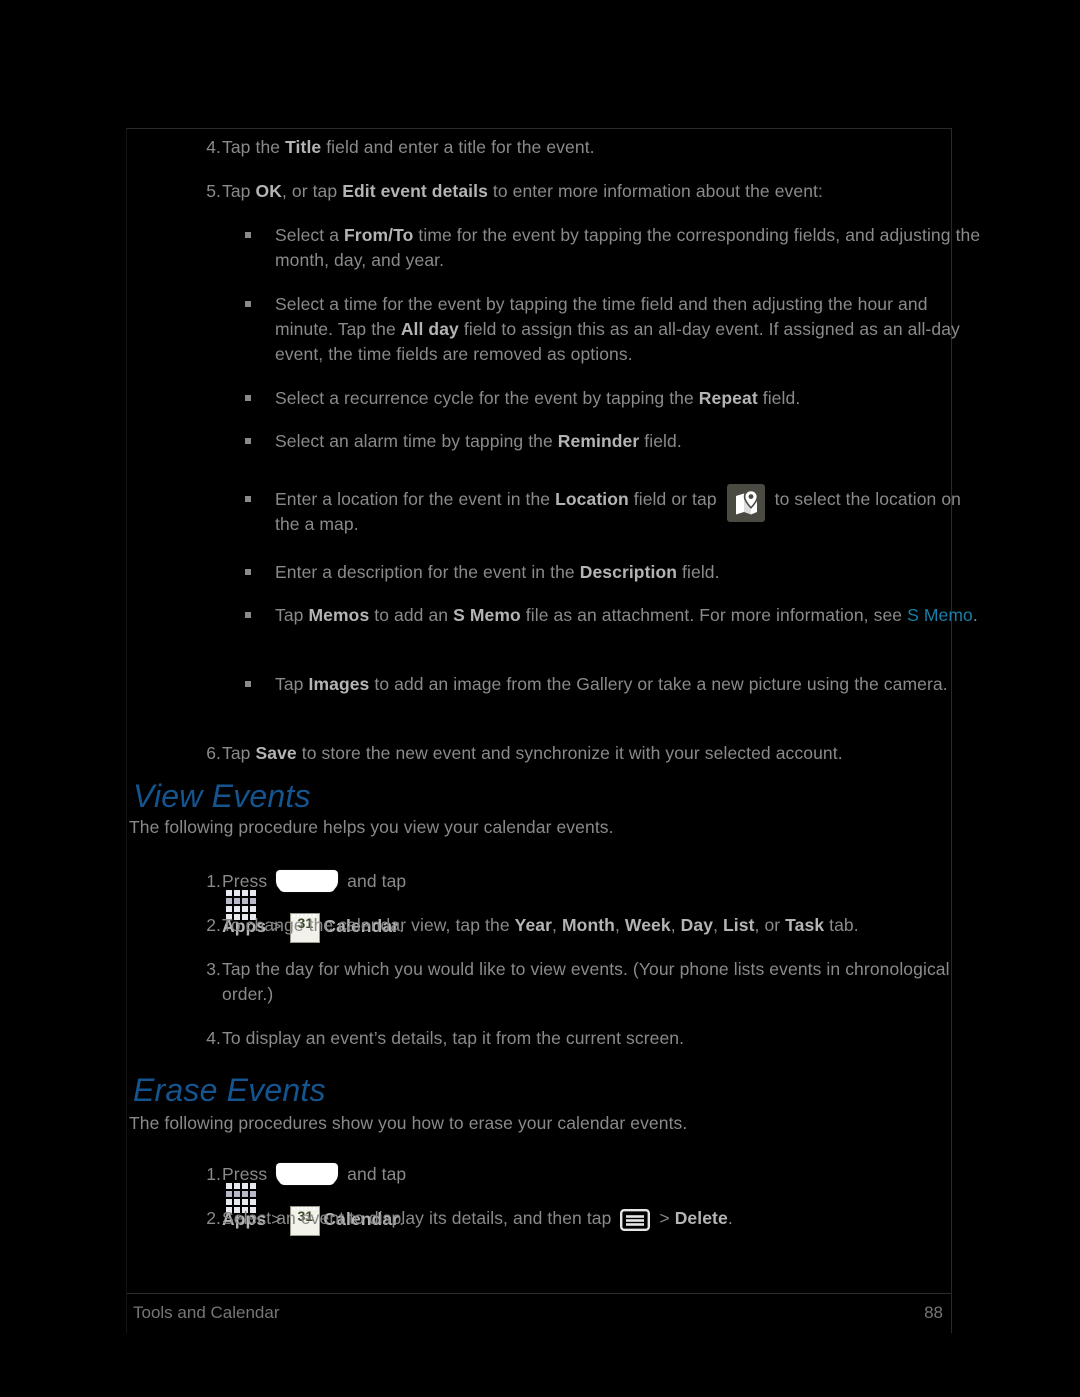 The width and height of the screenshot is (1080, 1397). What do you see at coordinates (635, 1219) in the screenshot?
I see `menu-icon` at bounding box center [635, 1219].